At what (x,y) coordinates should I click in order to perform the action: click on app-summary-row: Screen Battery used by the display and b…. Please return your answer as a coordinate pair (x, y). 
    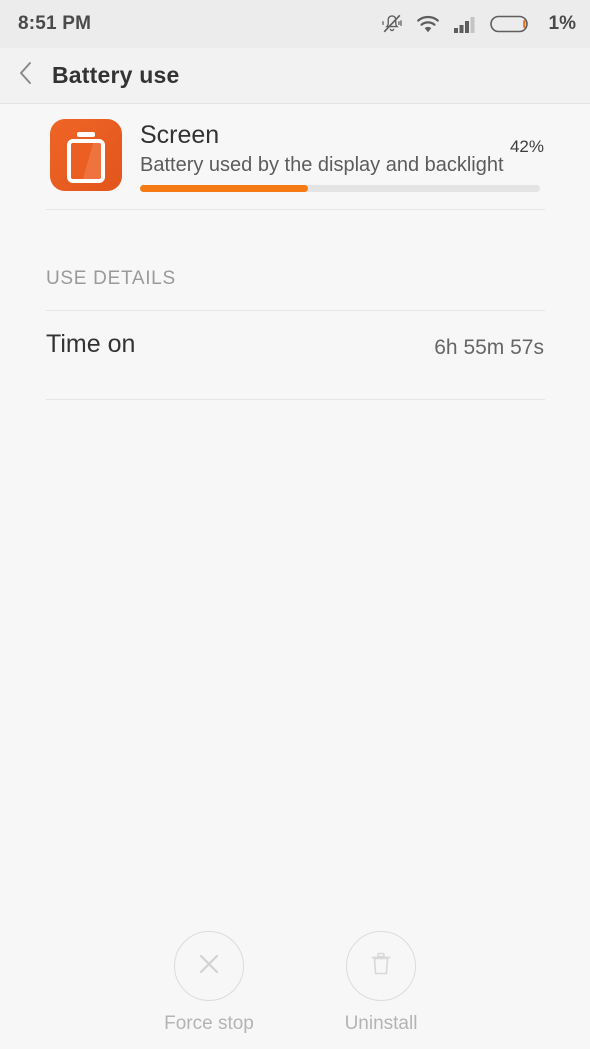
    Looking at the image, I should click on (295, 157).